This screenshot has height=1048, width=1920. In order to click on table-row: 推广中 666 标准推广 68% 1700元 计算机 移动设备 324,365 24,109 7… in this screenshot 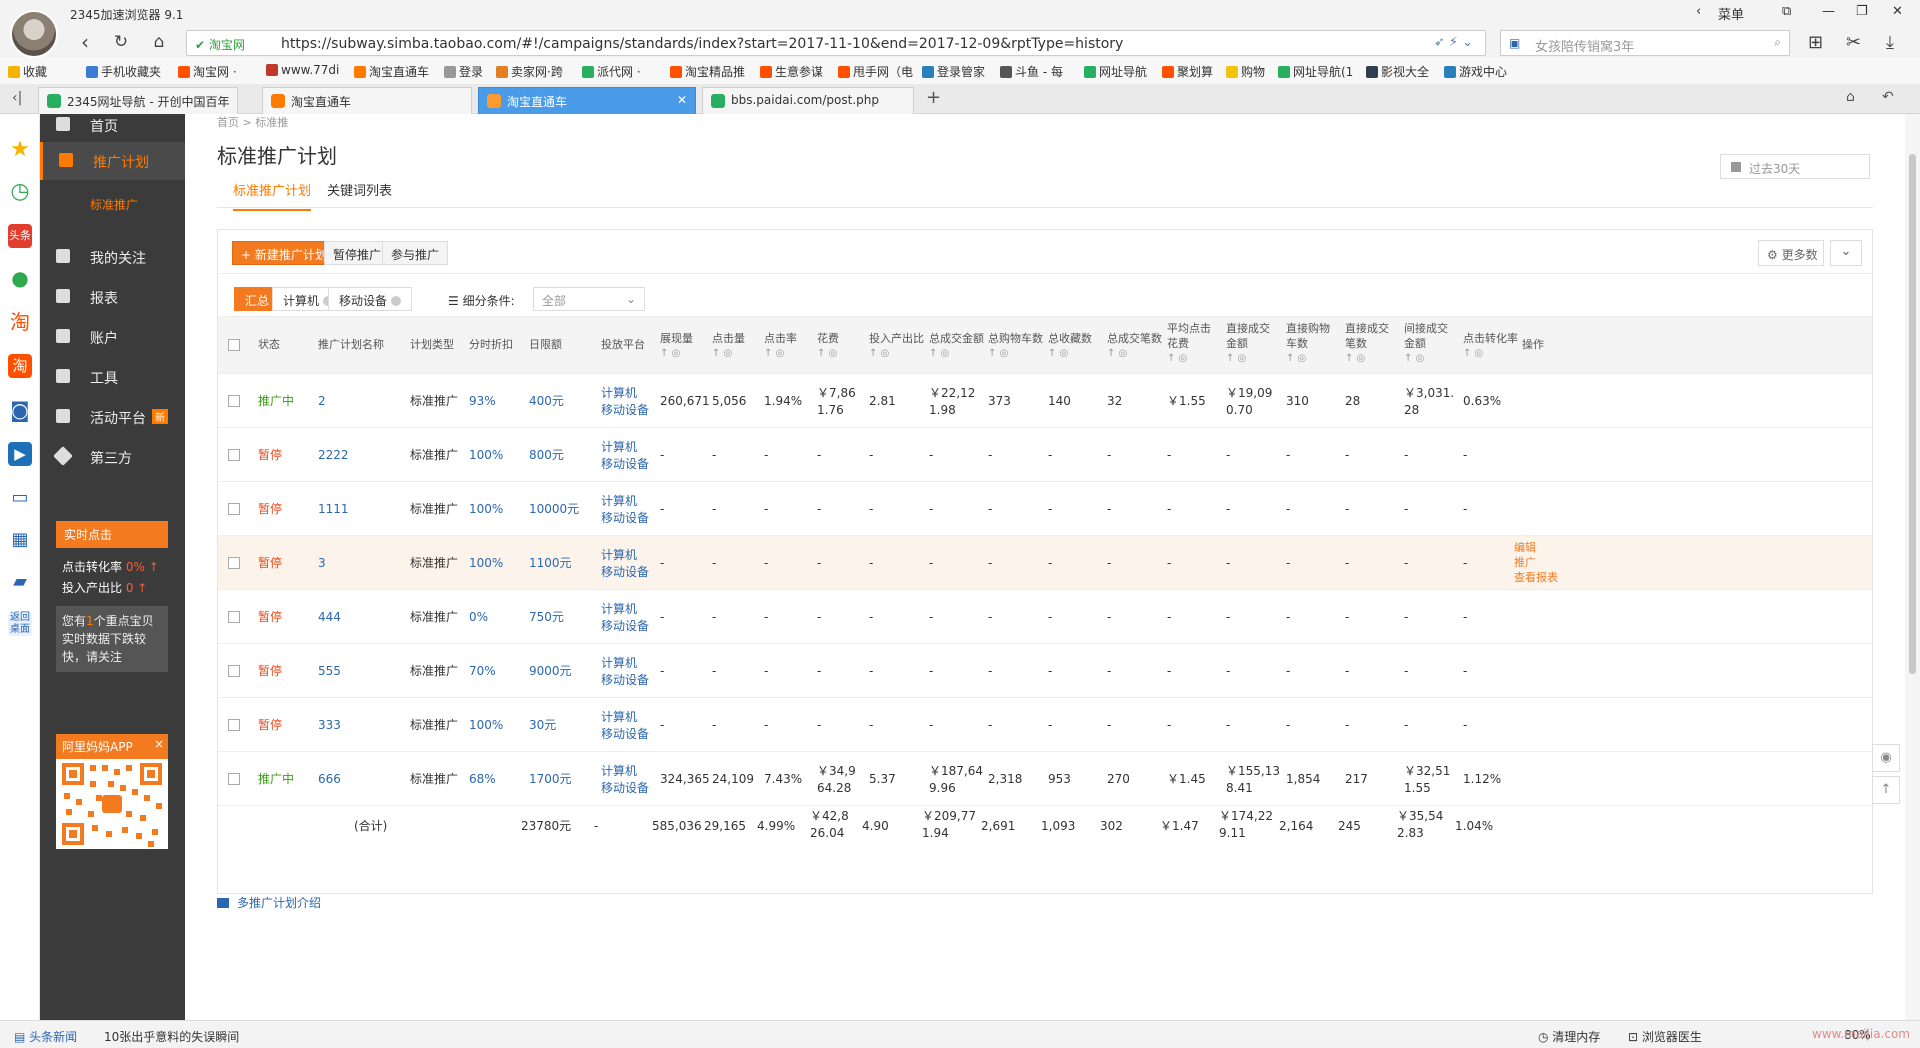, I will do `click(1045, 779)`.